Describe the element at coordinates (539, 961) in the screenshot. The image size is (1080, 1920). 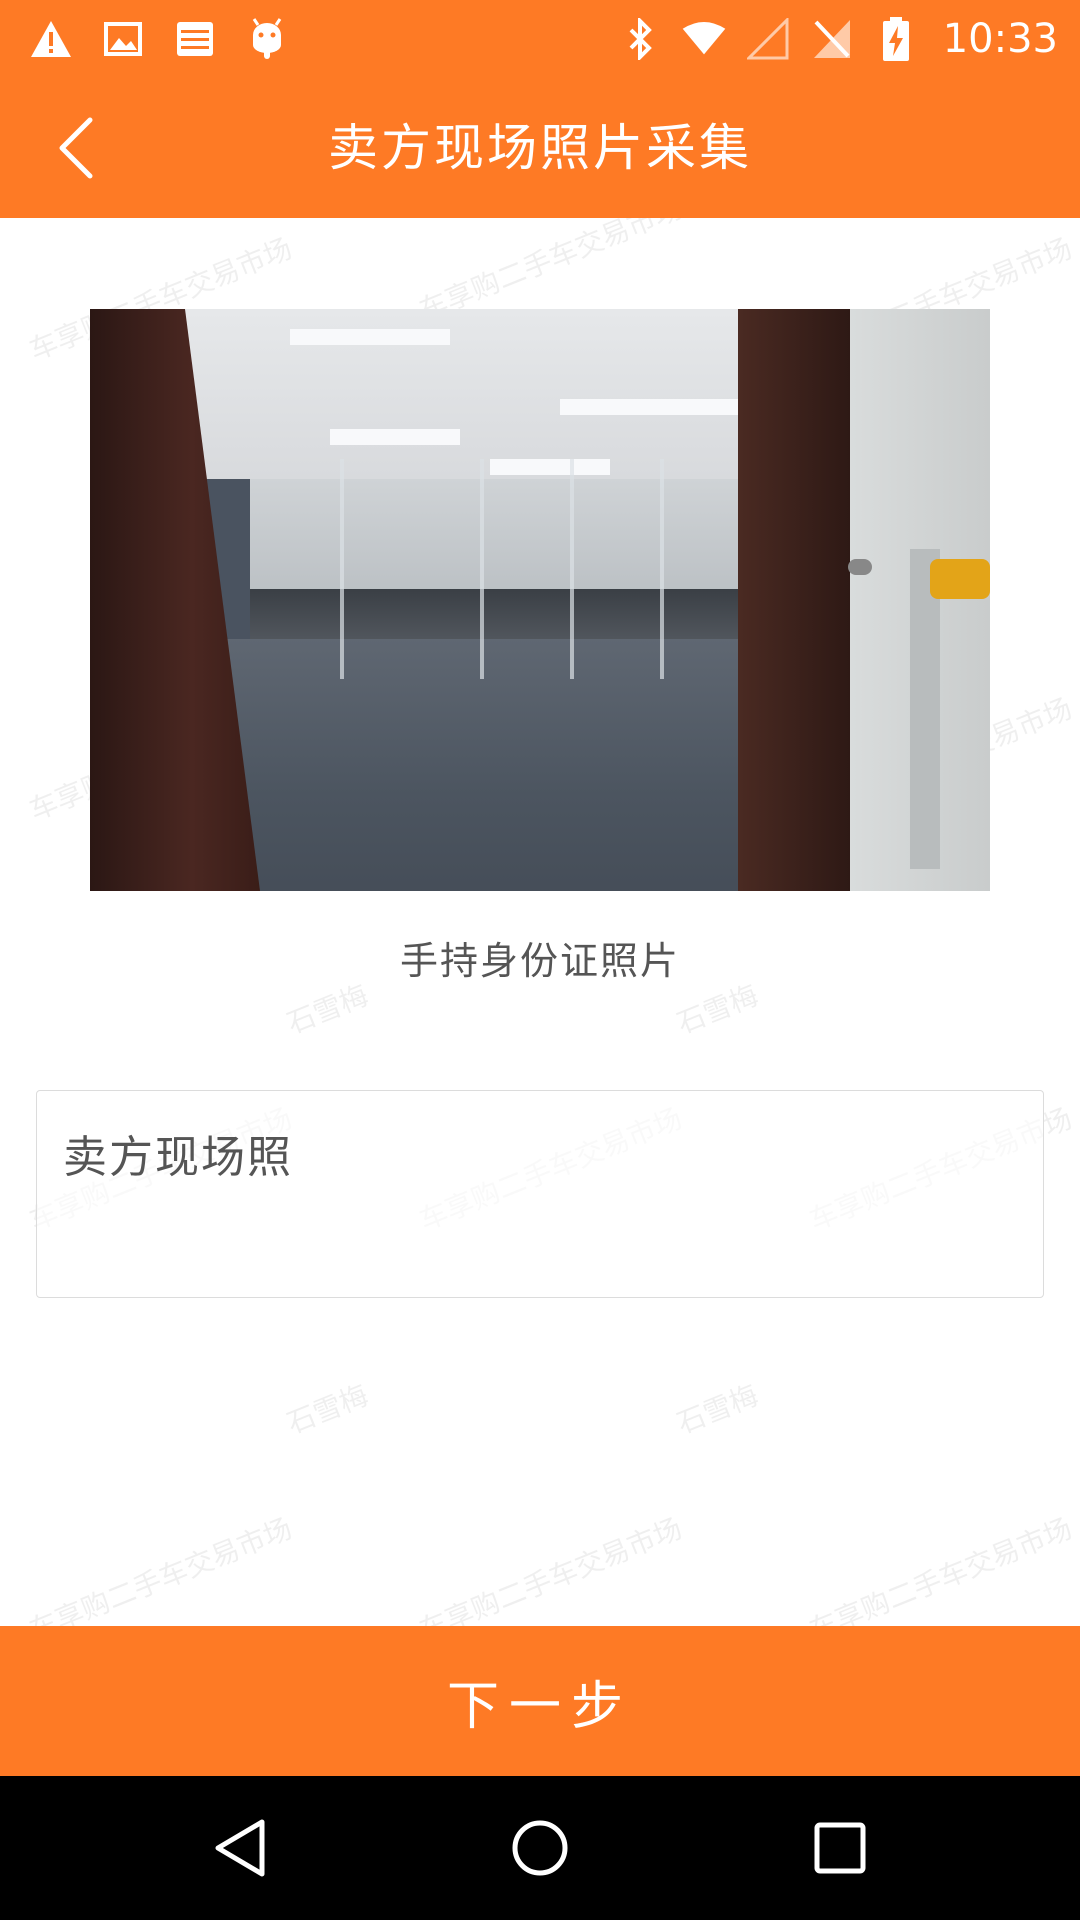
I see `photo-caption: 手持身份证照片` at that location.